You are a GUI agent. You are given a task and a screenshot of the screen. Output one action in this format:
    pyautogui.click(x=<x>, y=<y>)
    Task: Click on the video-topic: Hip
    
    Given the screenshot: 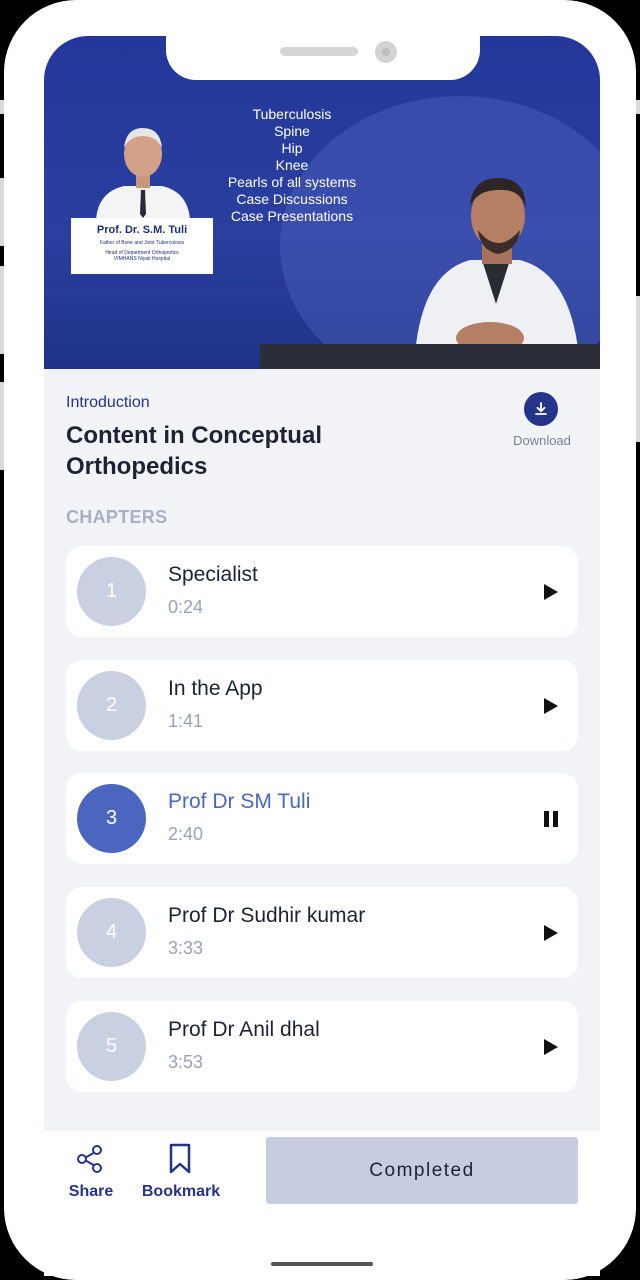 What is the action you would take?
    pyautogui.click(x=292, y=148)
    